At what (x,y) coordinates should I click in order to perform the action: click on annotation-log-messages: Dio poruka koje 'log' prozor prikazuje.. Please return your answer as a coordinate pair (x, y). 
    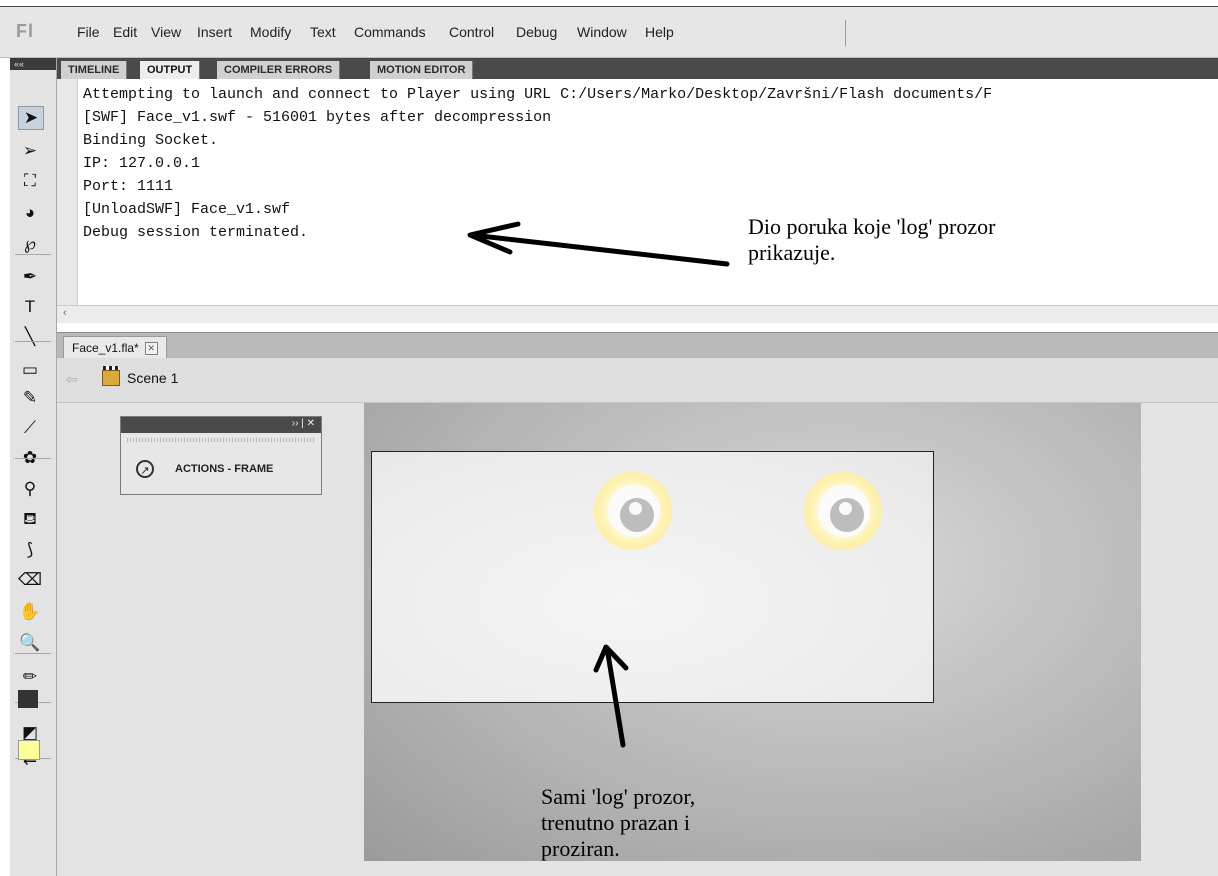
    Looking at the image, I should click on (871, 240).